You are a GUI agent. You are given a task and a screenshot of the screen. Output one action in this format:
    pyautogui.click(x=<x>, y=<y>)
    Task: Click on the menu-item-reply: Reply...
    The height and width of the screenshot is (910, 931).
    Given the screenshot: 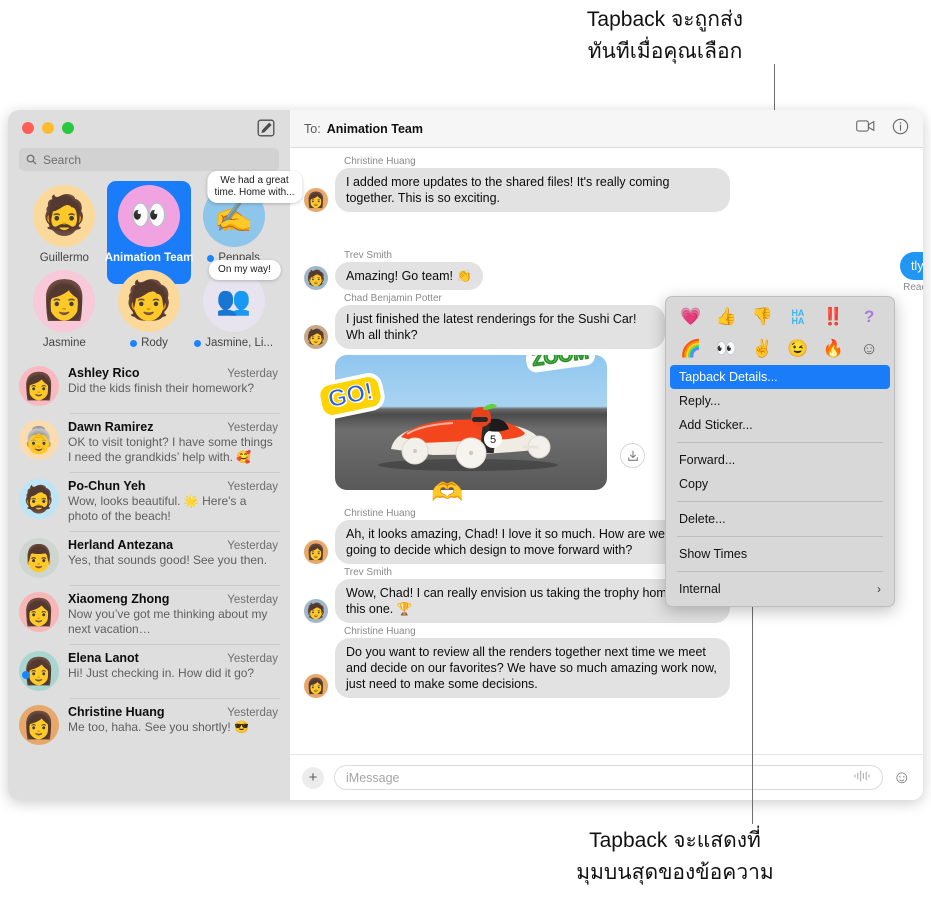 What is the action you would take?
    pyautogui.click(x=780, y=401)
    